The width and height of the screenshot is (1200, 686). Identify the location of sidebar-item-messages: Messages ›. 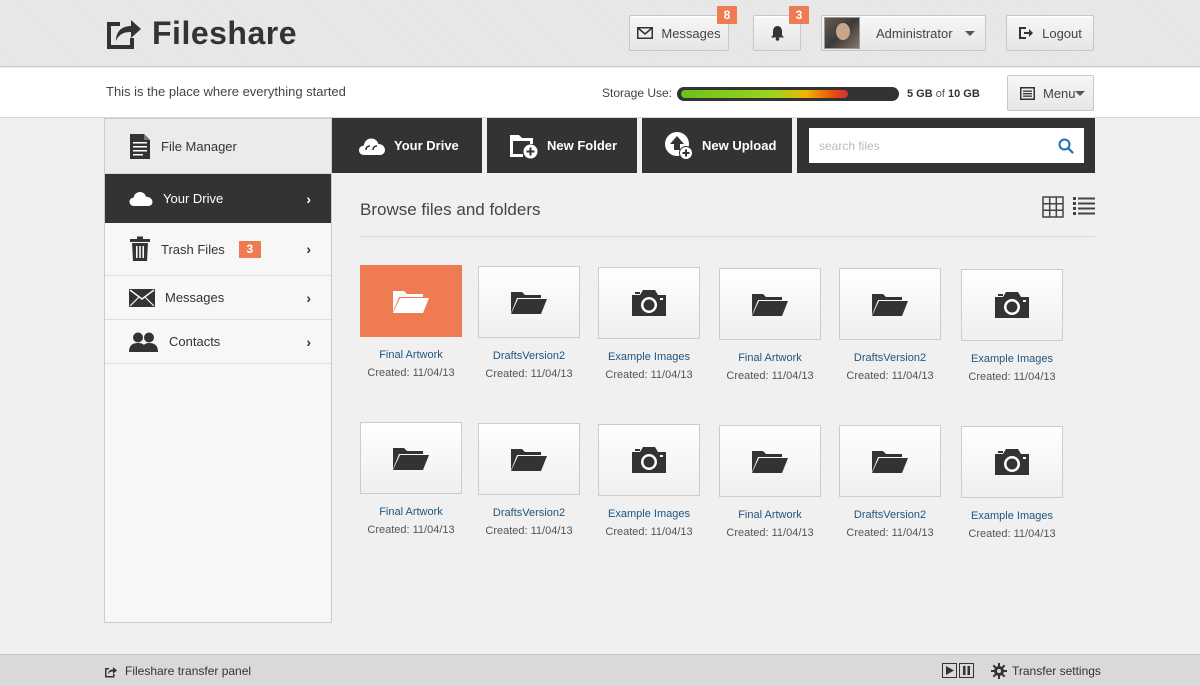
(218, 298).